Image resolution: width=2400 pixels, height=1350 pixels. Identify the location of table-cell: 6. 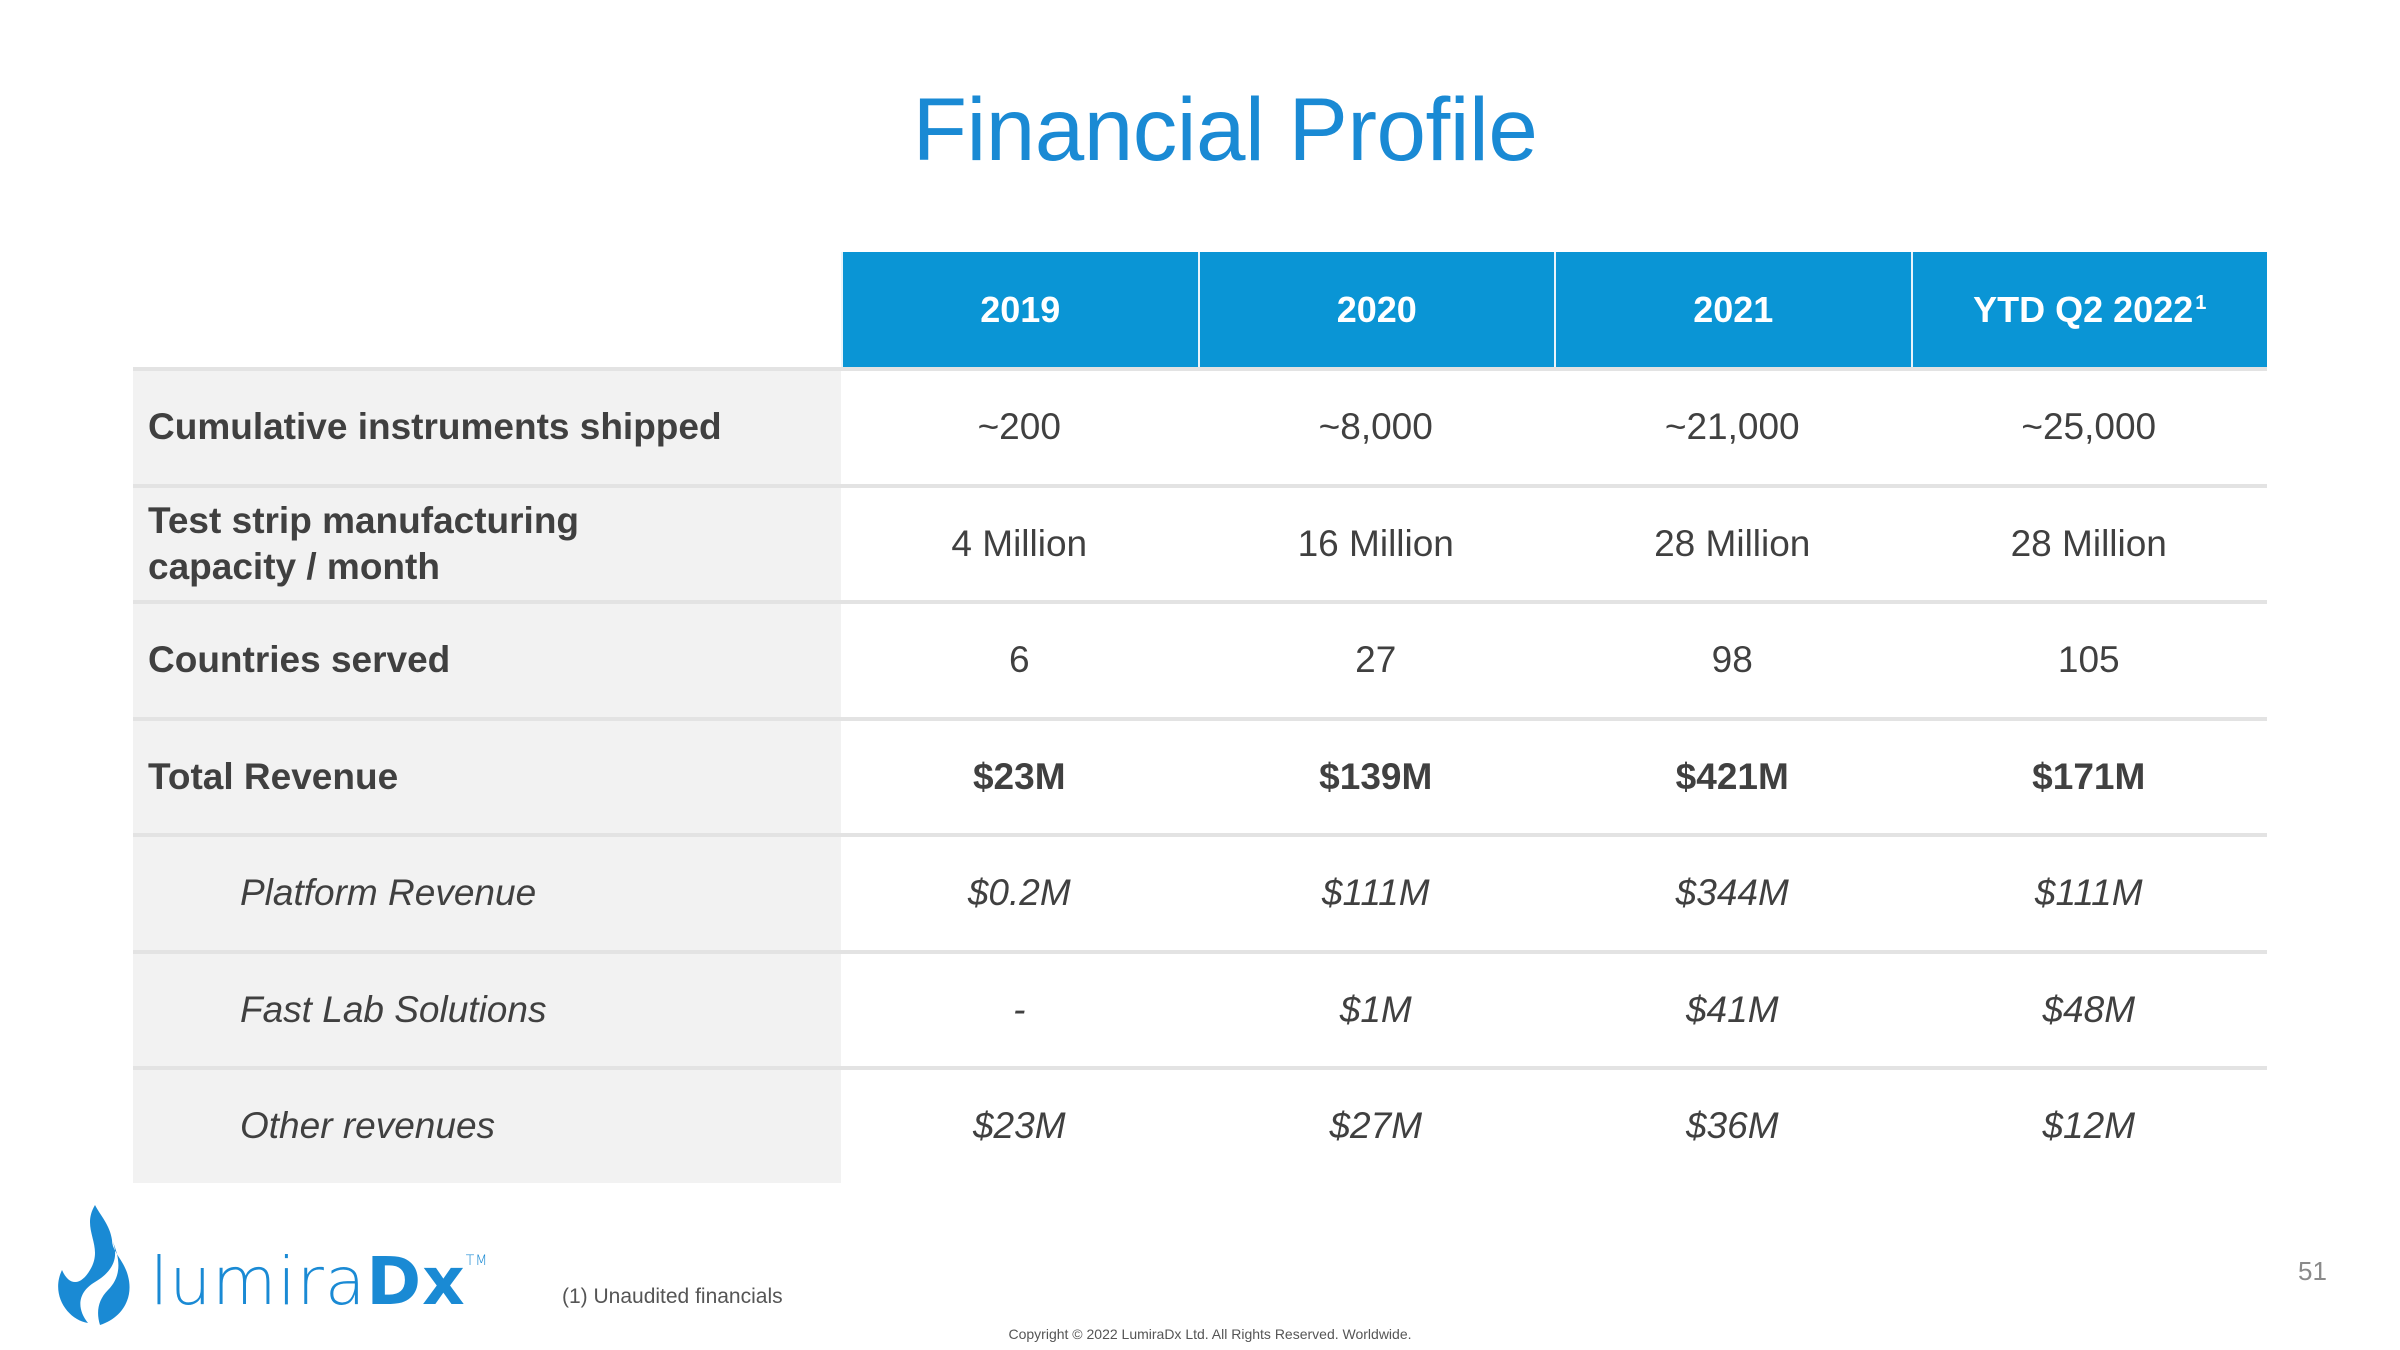
(1019, 660).